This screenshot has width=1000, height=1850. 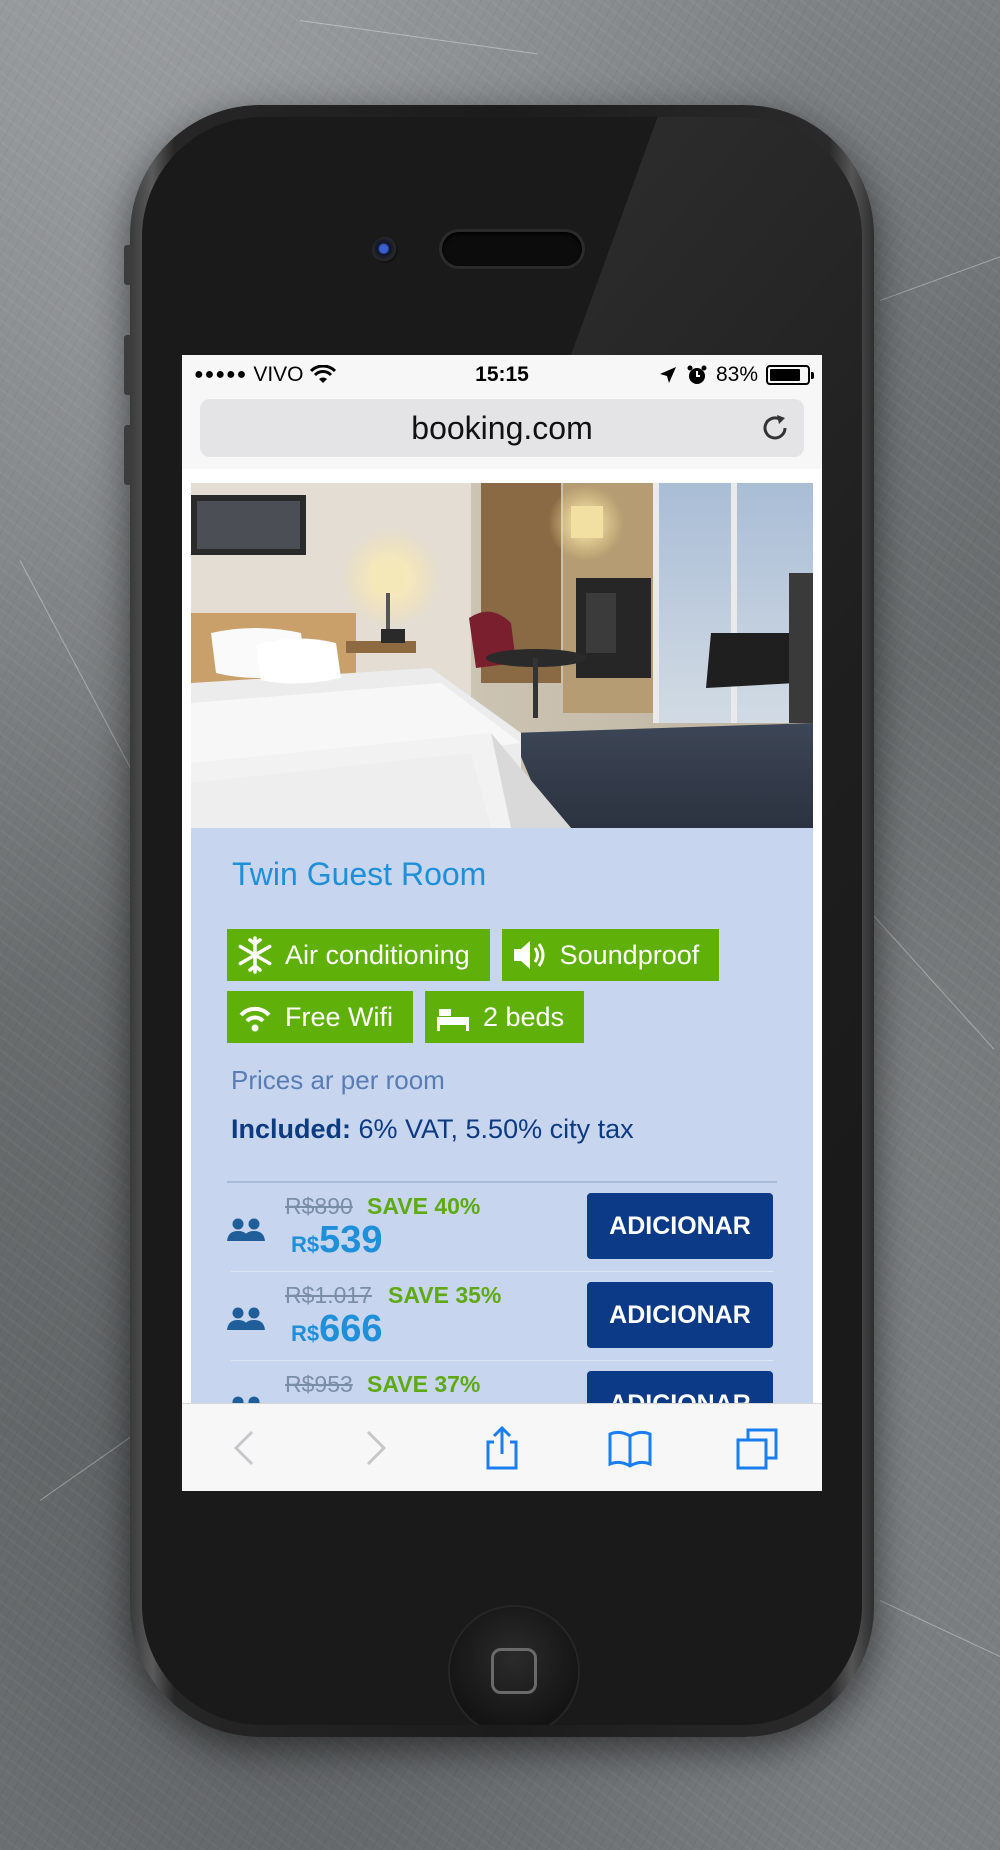 What do you see at coordinates (790, 375) in the screenshot?
I see `battery-icon` at bounding box center [790, 375].